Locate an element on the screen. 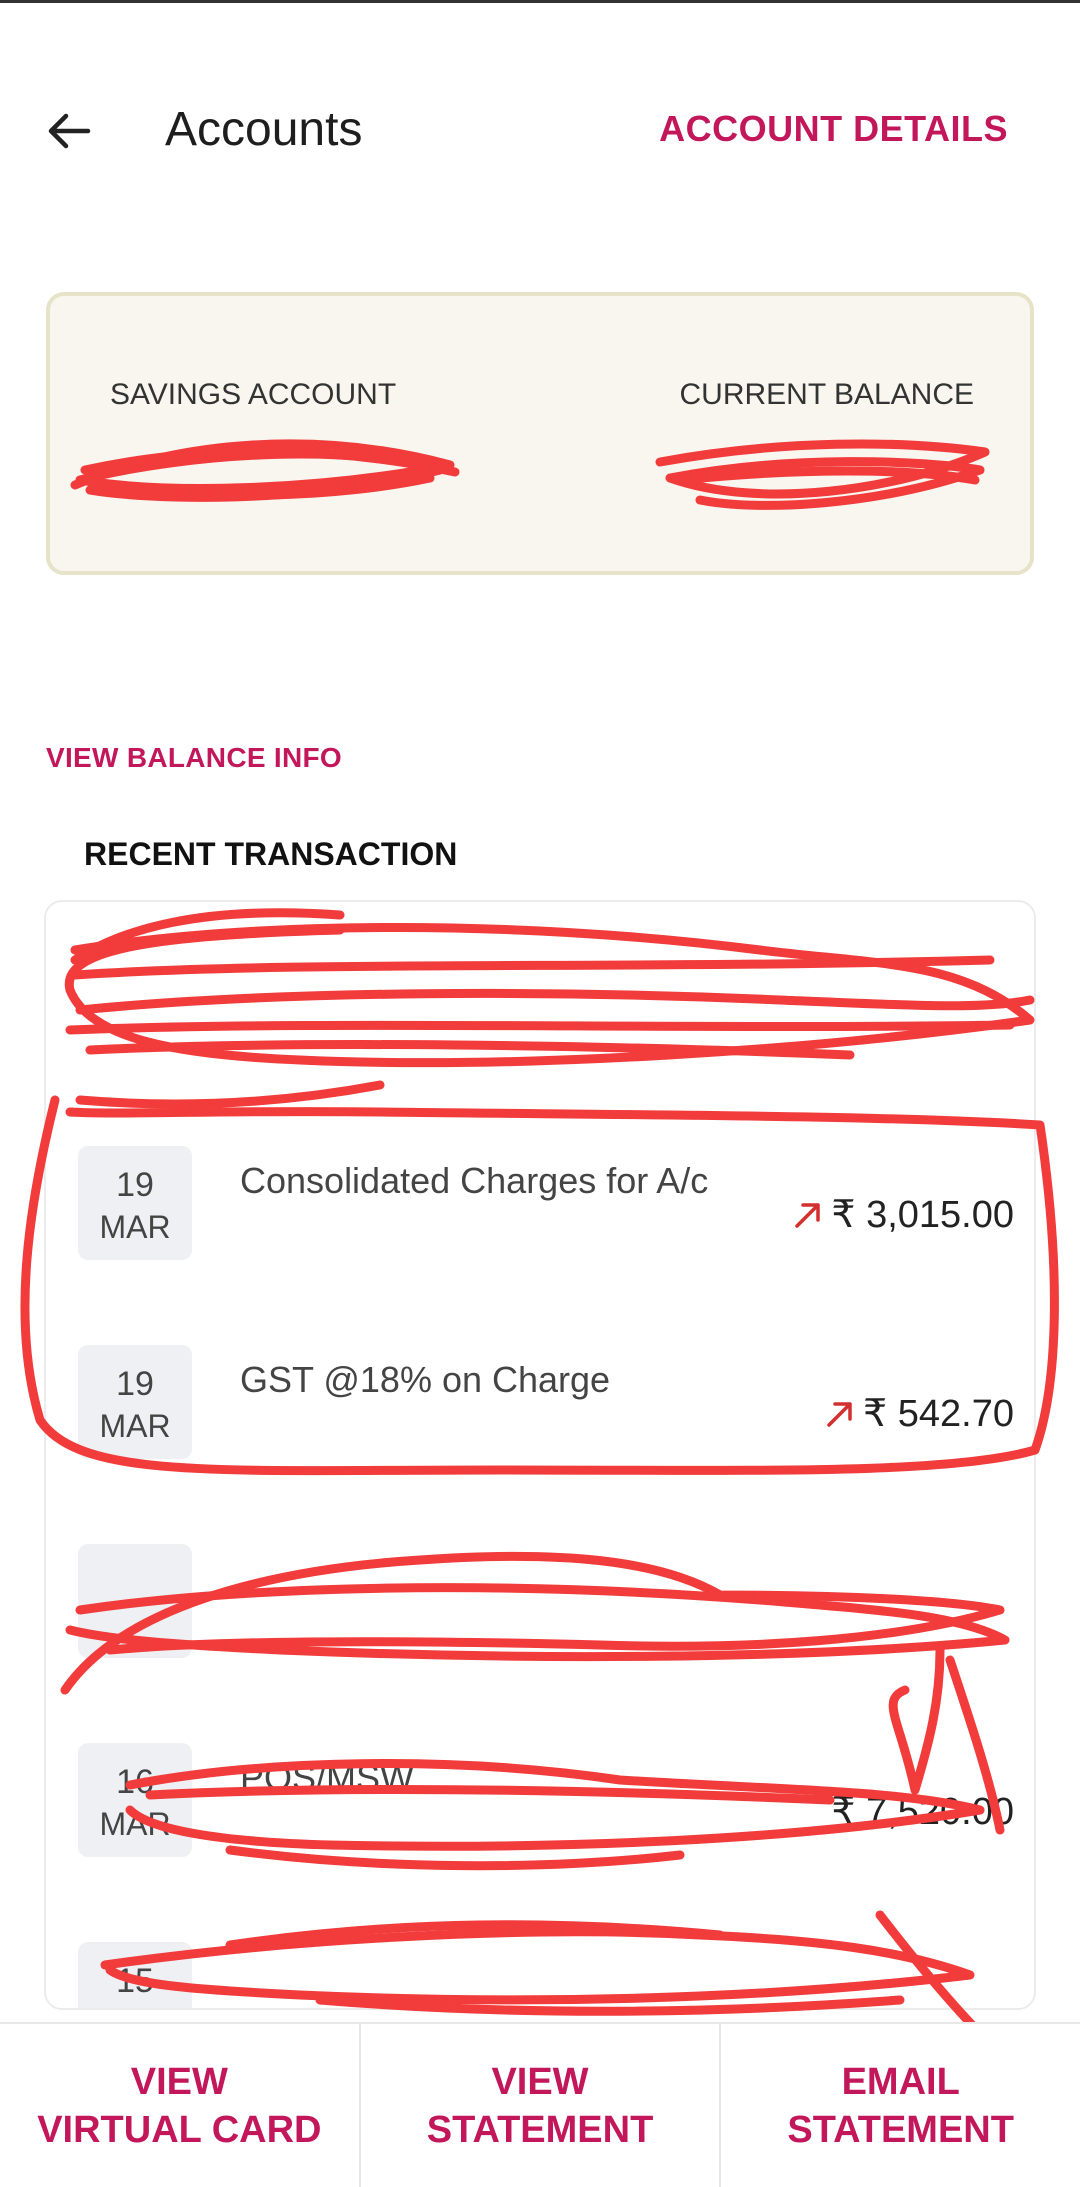 The image size is (1080, 2187). amount-text: ₹ 3,015.00 is located at coordinates (922, 1215).